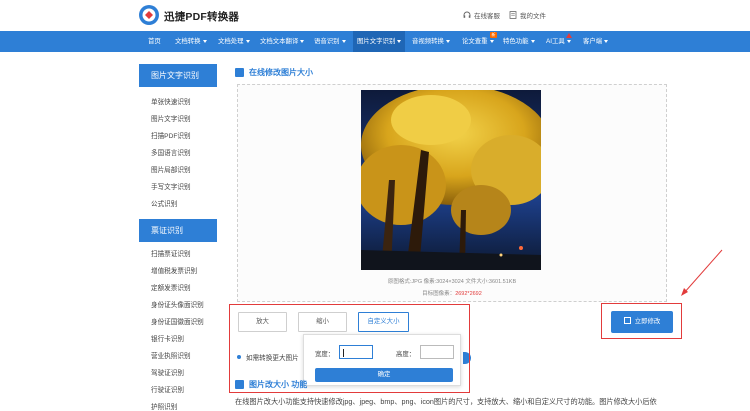 The image size is (750, 411). I want to click on nav-speech: 语音识别, so click(330, 41).